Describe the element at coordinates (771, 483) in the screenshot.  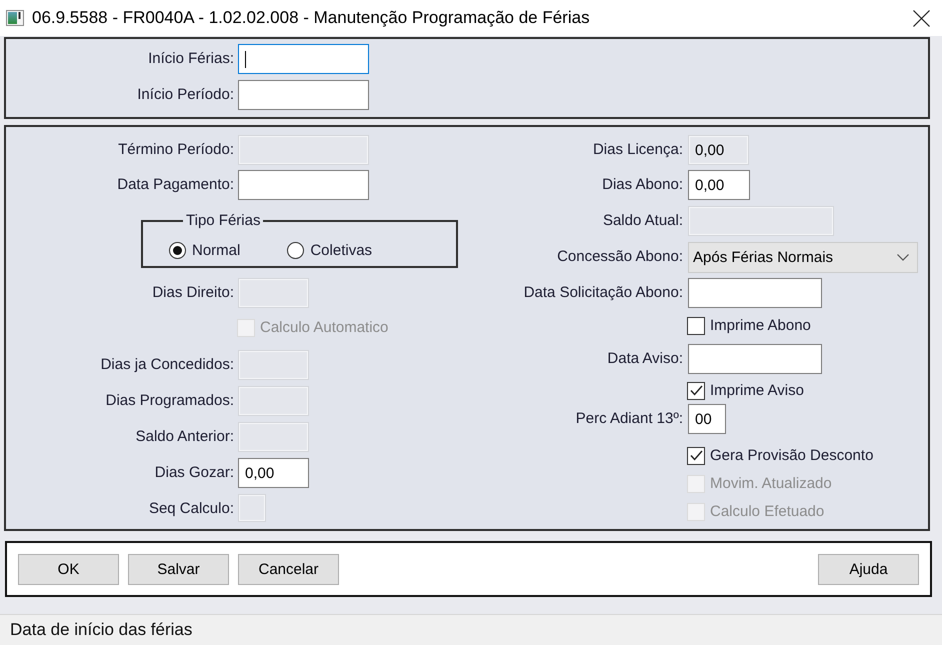
I see `checkbox-label: Movim. Atualizado` at that location.